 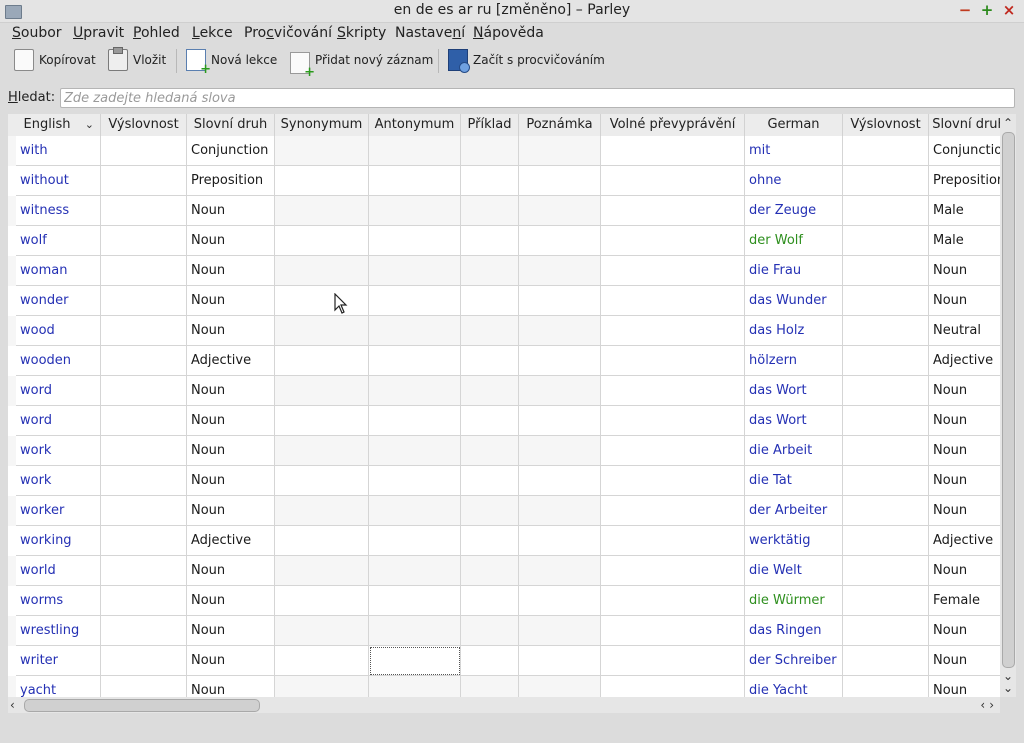 What do you see at coordinates (794, 571) in the screenshot?
I see `cell-col-german: die Welt` at bounding box center [794, 571].